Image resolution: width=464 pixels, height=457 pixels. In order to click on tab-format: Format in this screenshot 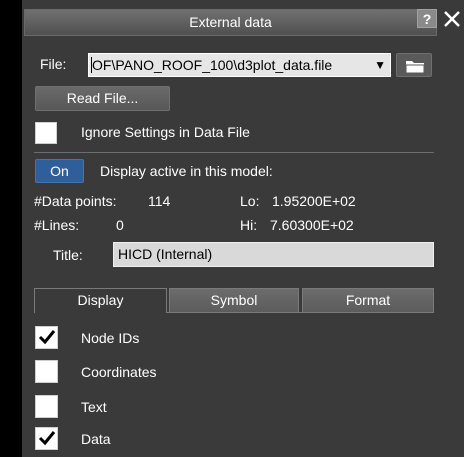, I will do `click(368, 300)`.